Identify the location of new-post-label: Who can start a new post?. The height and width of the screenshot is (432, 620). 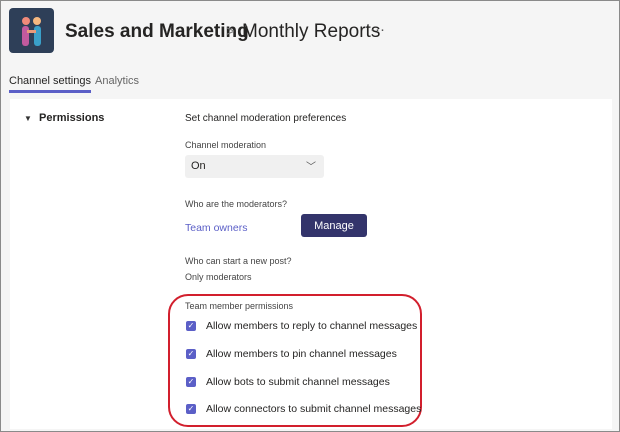
(238, 261).